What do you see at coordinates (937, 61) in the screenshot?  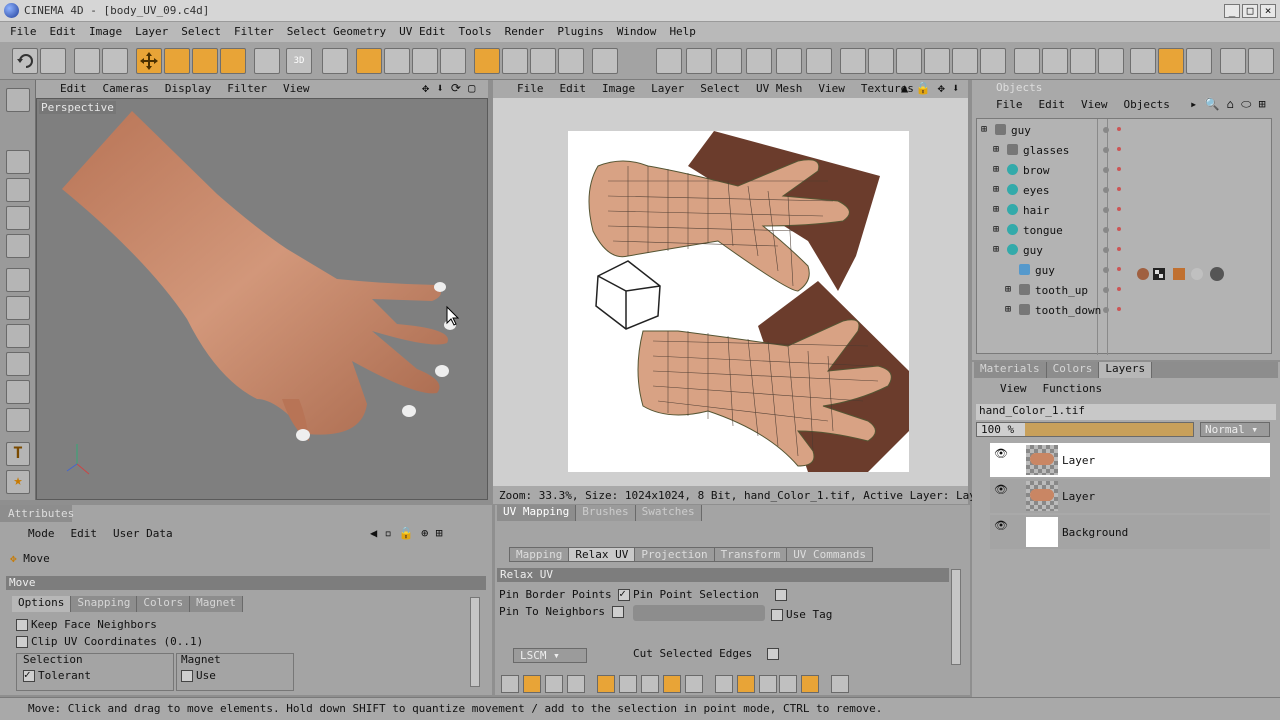 I see `uv-tool-10-icon` at bounding box center [937, 61].